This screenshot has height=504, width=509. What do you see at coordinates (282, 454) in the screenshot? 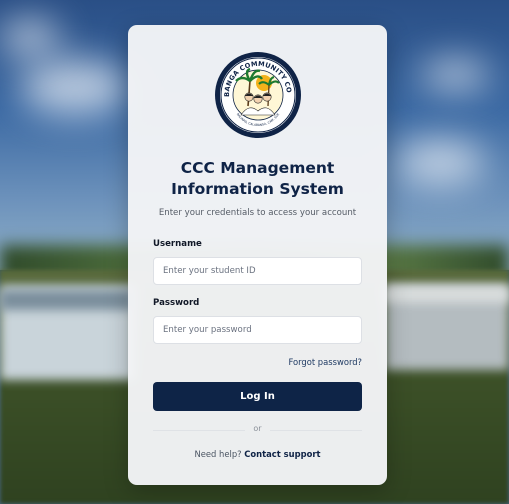
I see `contact-support-link: Contact support` at bounding box center [282, 454].